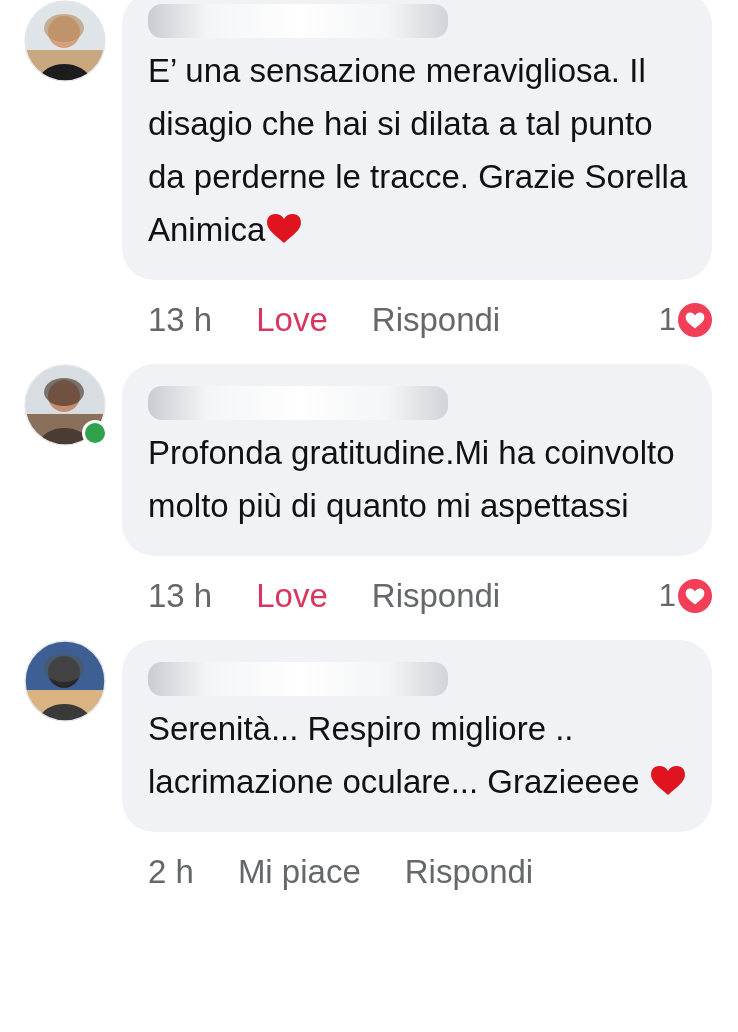  What do you see at coordinates (171, 872) in the screenshot?
I see `comment-time: 2 h` at bounding box center [171, 872].